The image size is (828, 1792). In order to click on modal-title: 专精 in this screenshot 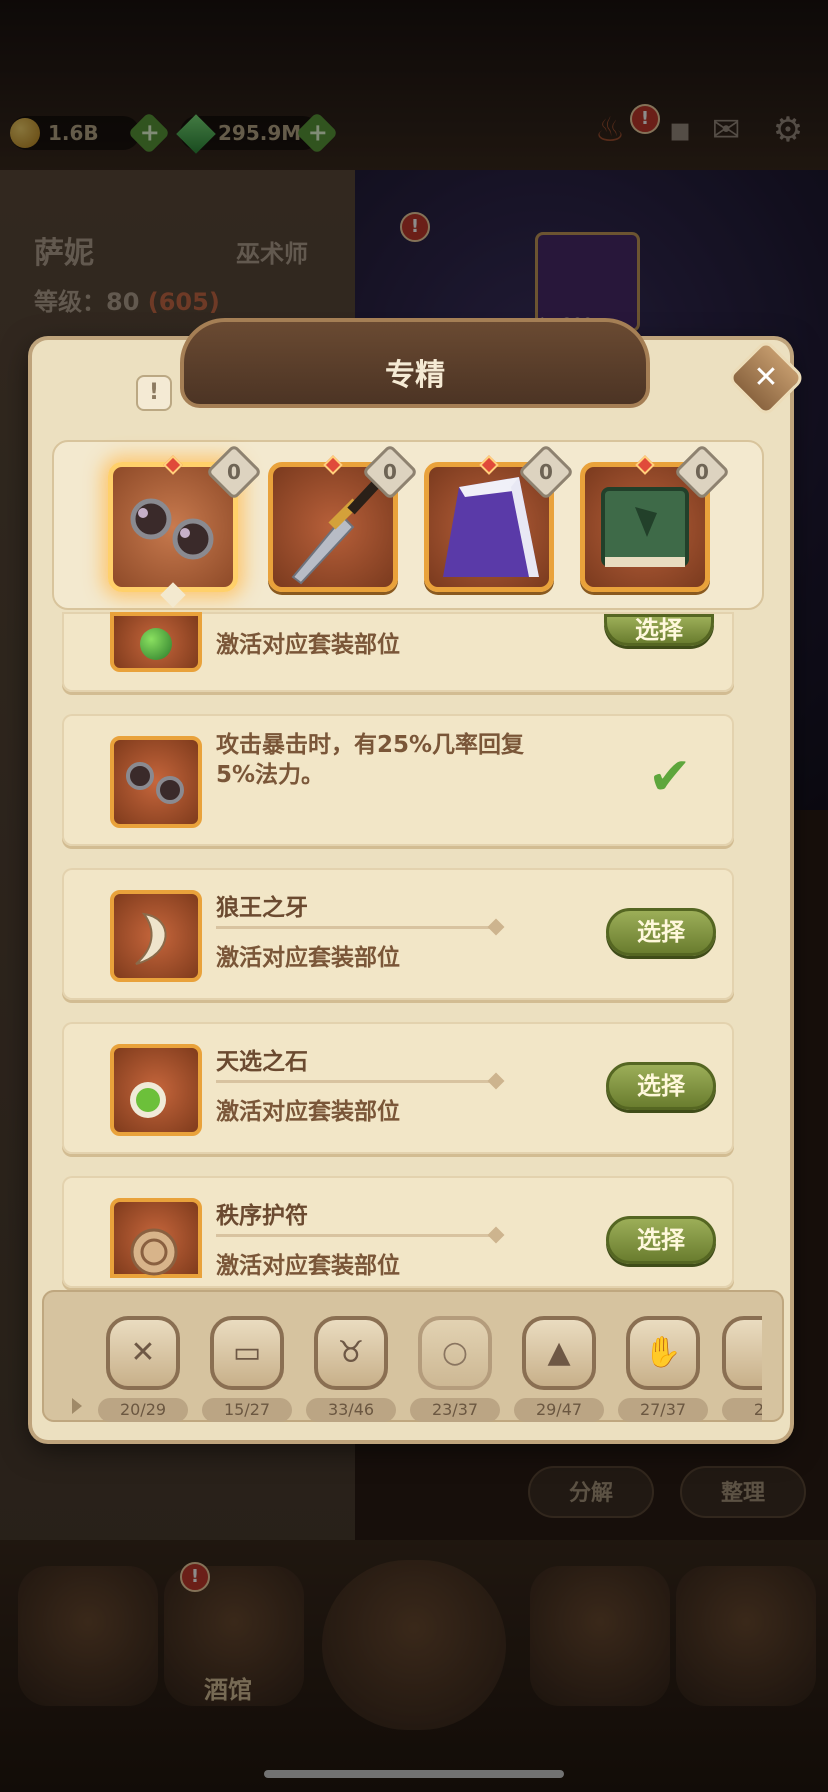, I will do `click(415, 375)`.